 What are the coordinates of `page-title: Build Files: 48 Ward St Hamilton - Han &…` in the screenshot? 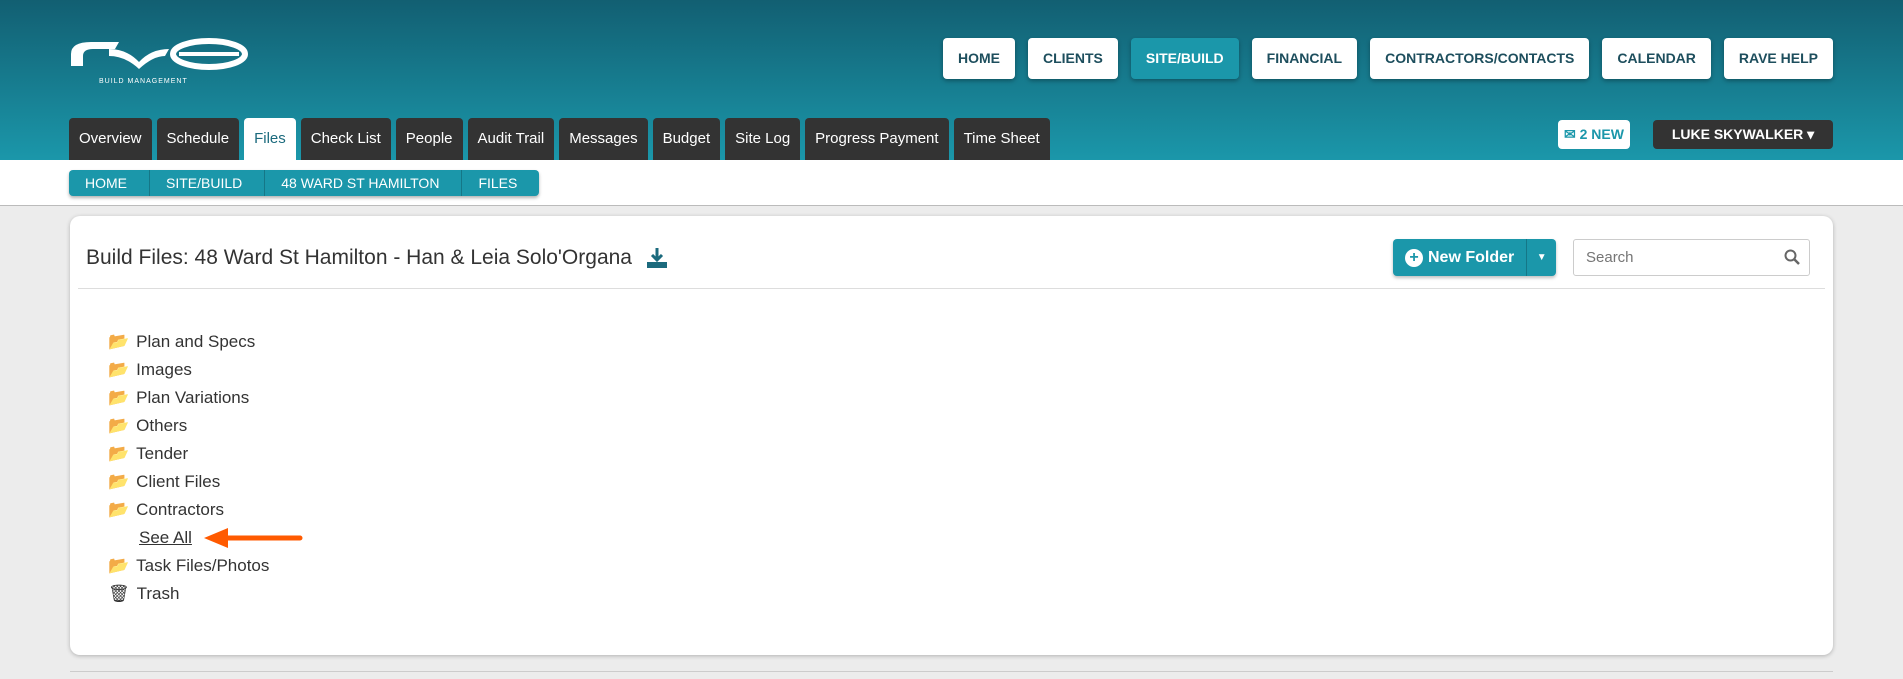 It's located at (359, 257).